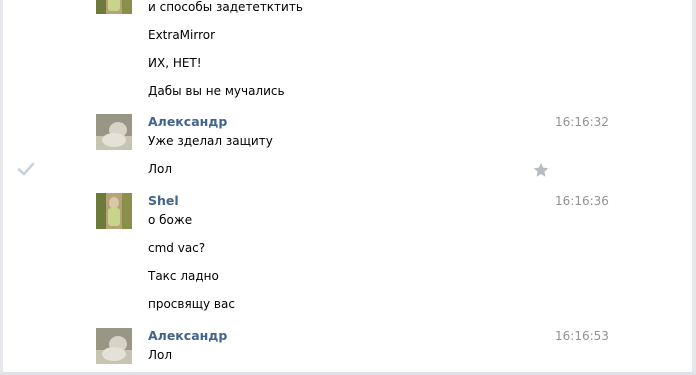 This screenshot has width=696, height=375. What do you see at coordinates (177, 248) in the screenshot?
I see `message-text: cmd vac?` at bounding box center [177, 248].